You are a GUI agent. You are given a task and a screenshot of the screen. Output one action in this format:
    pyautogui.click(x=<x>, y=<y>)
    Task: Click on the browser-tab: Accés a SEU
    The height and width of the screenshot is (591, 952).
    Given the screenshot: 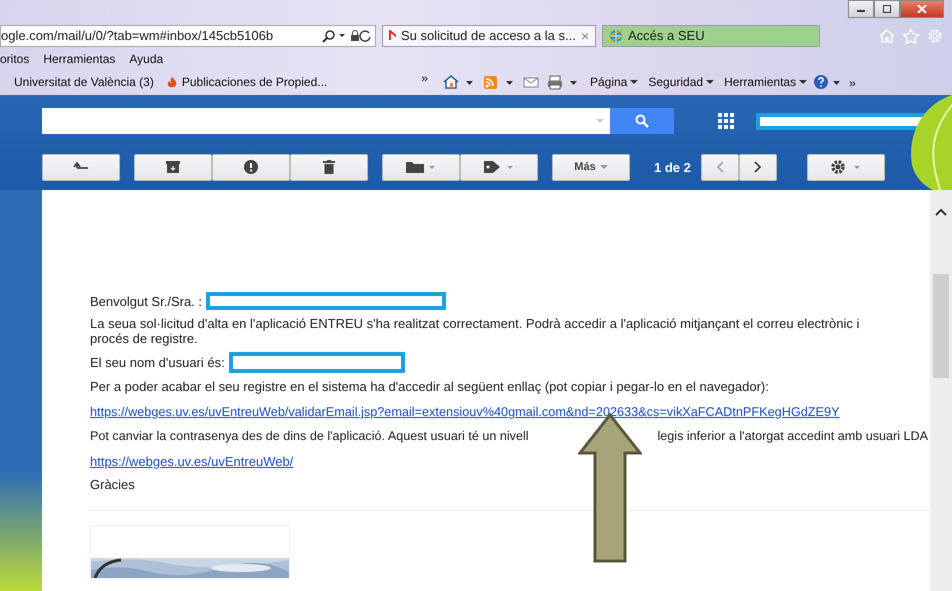 What is the action you would take?
    pyautogui.click(x=711, y=35)
    